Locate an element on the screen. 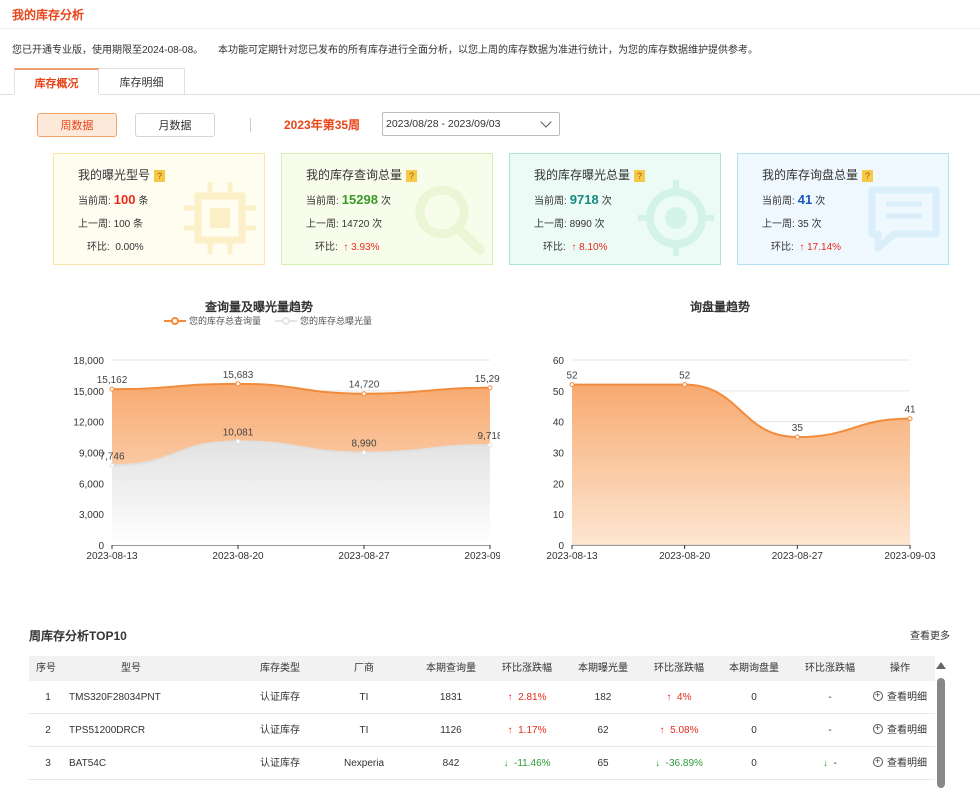 This screenshot has width=980, height=788. separator is located at coordinates (250, 125).